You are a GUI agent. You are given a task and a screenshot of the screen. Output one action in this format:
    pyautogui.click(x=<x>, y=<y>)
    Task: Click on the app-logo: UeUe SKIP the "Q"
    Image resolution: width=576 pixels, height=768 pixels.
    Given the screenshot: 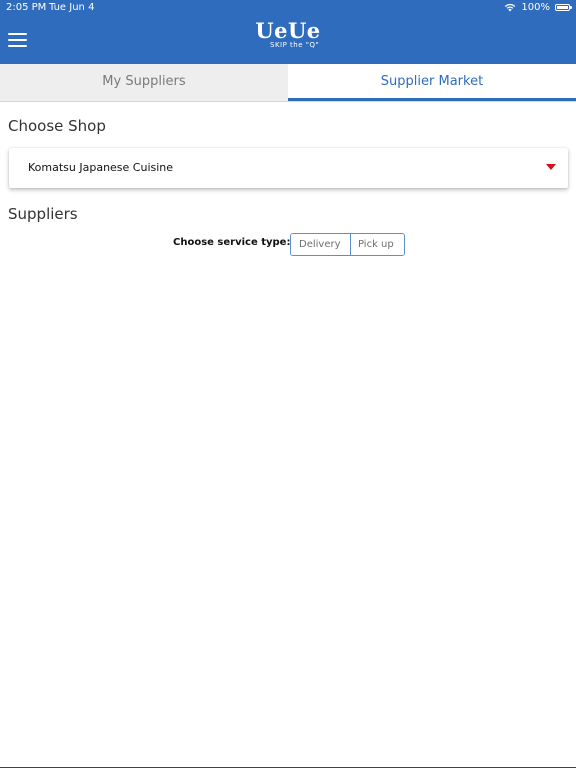 What is the action you would take?
    pyautogui.click(x=288, y=34)
    